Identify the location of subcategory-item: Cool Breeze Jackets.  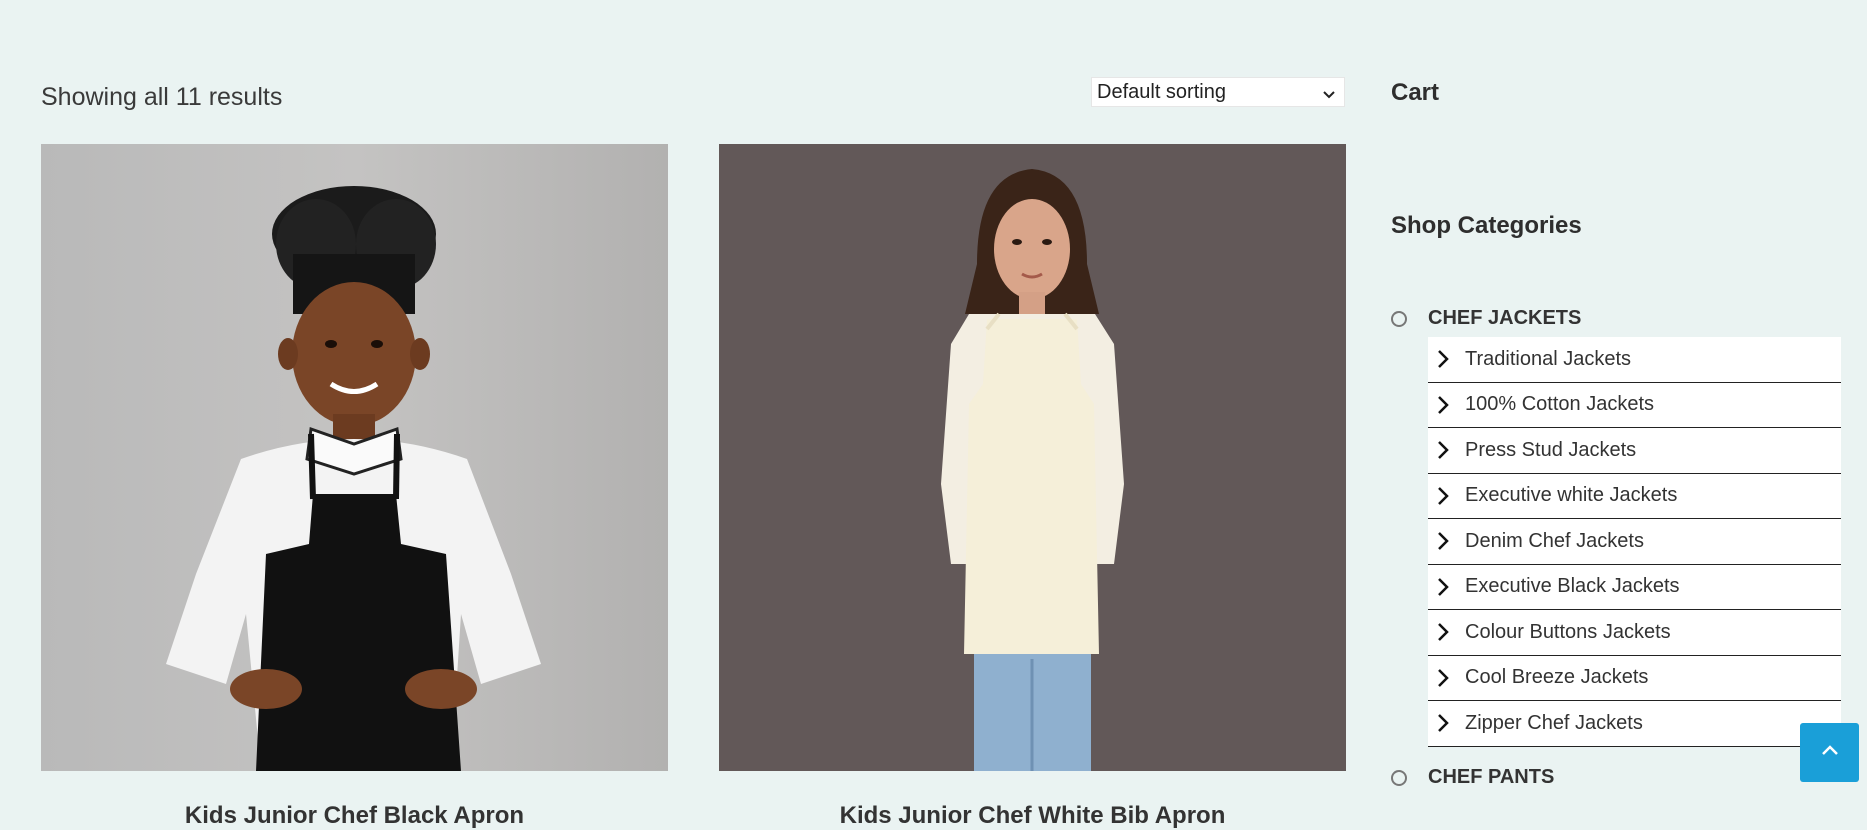
(1634, 678).